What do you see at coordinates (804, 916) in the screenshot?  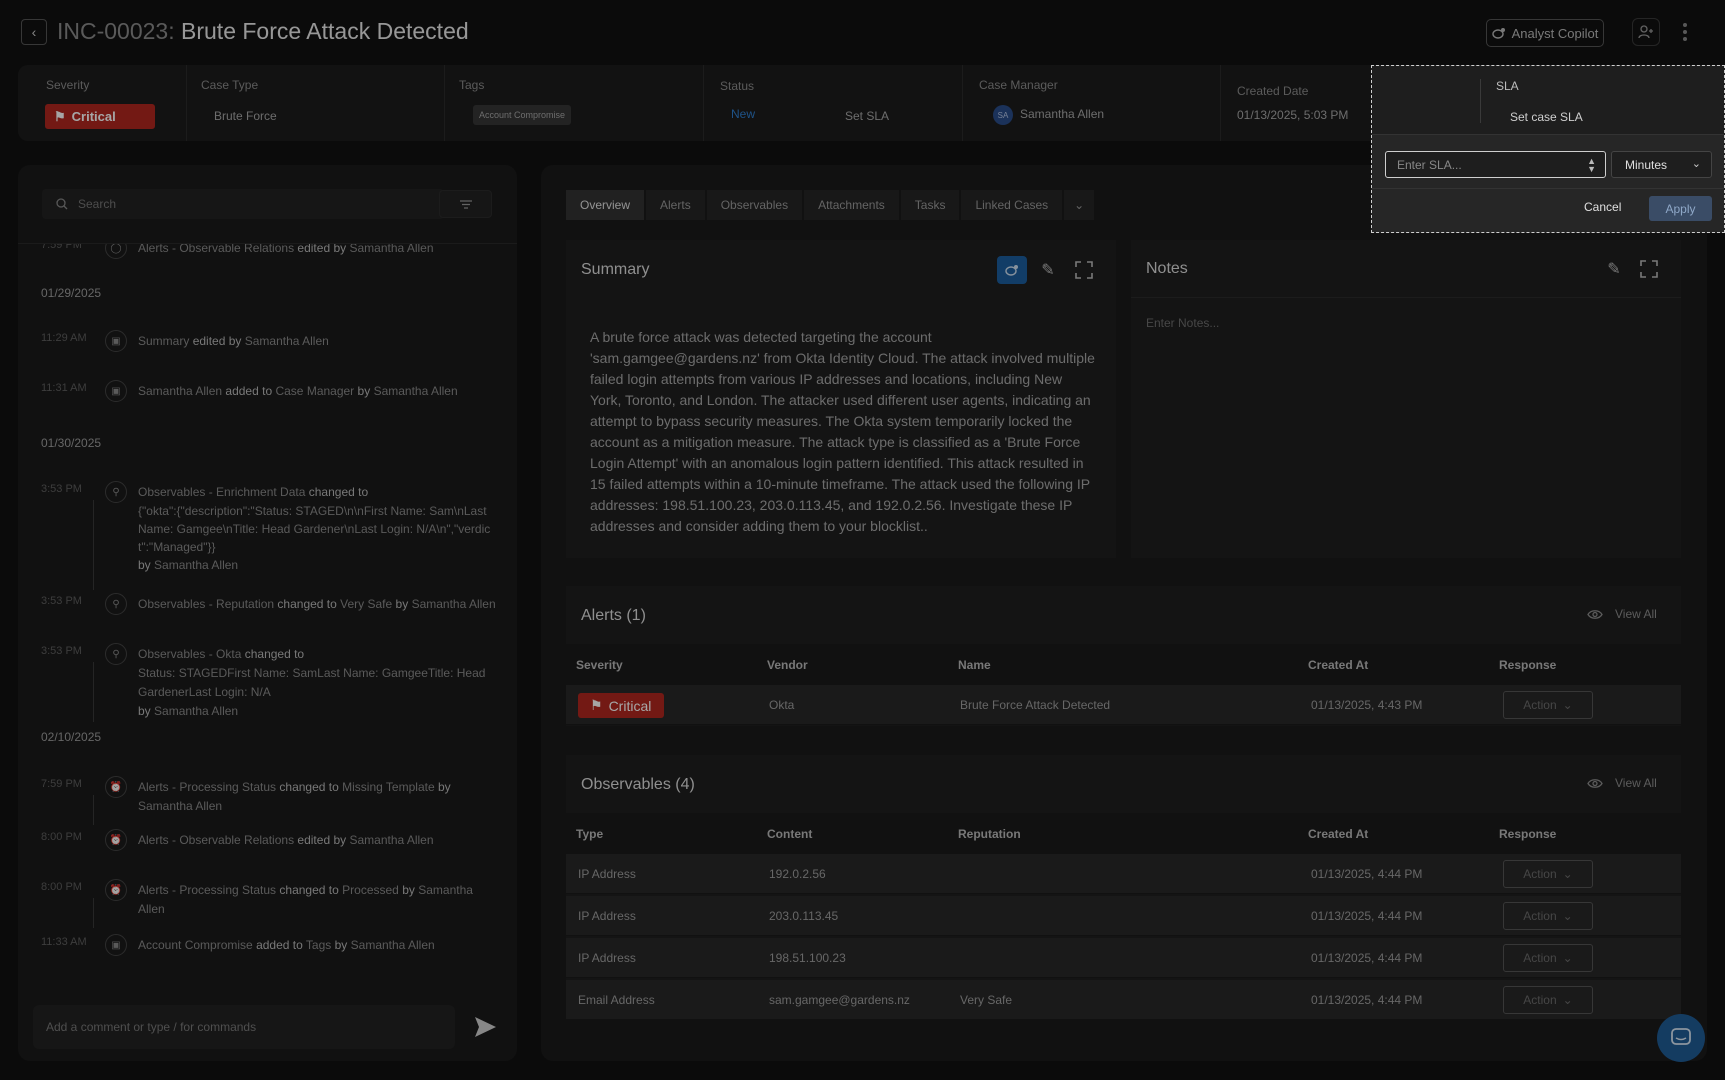 I see `content-cell: 203.0.113.45` at bounding box center [804, 916].